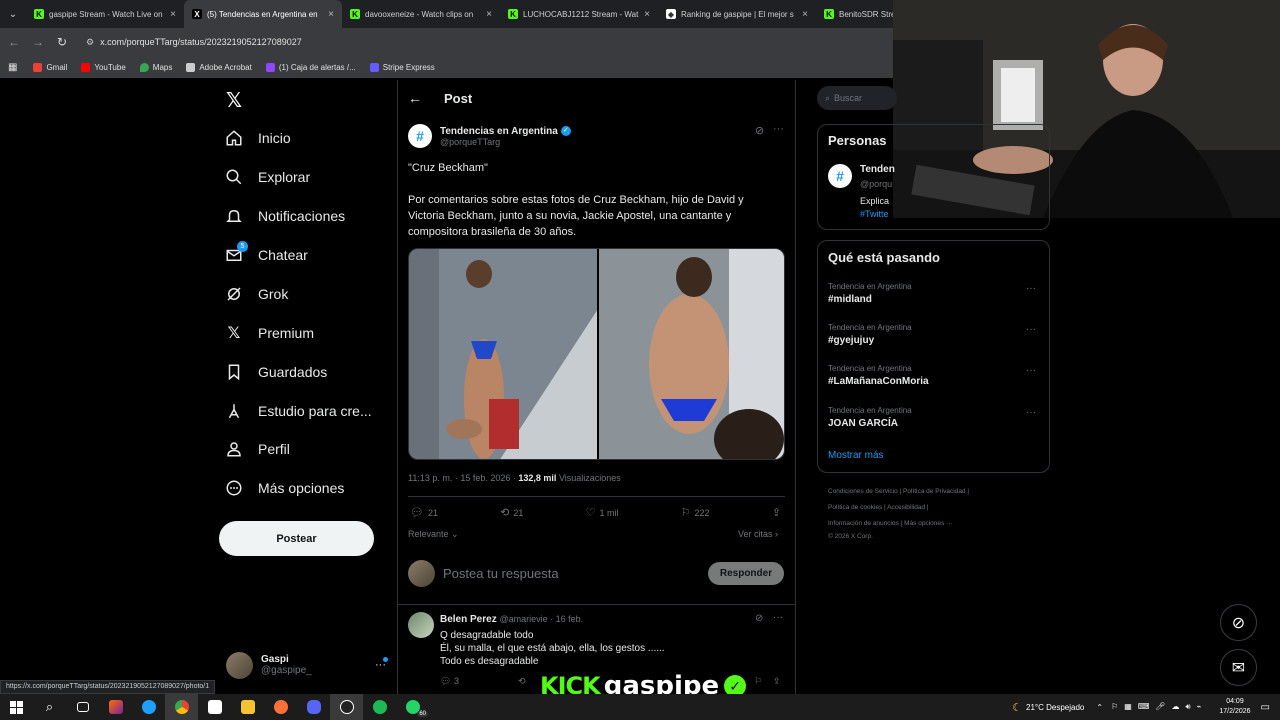 This screenshot has height=720, width=1280. I want to click on whatsapp-icon: 60, so click(412, 707).